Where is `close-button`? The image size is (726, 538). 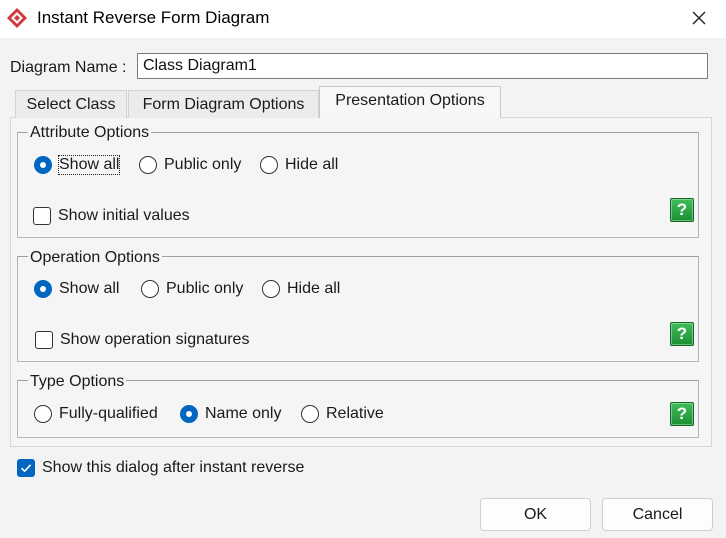 close-button is located at coordinates (699, 18).